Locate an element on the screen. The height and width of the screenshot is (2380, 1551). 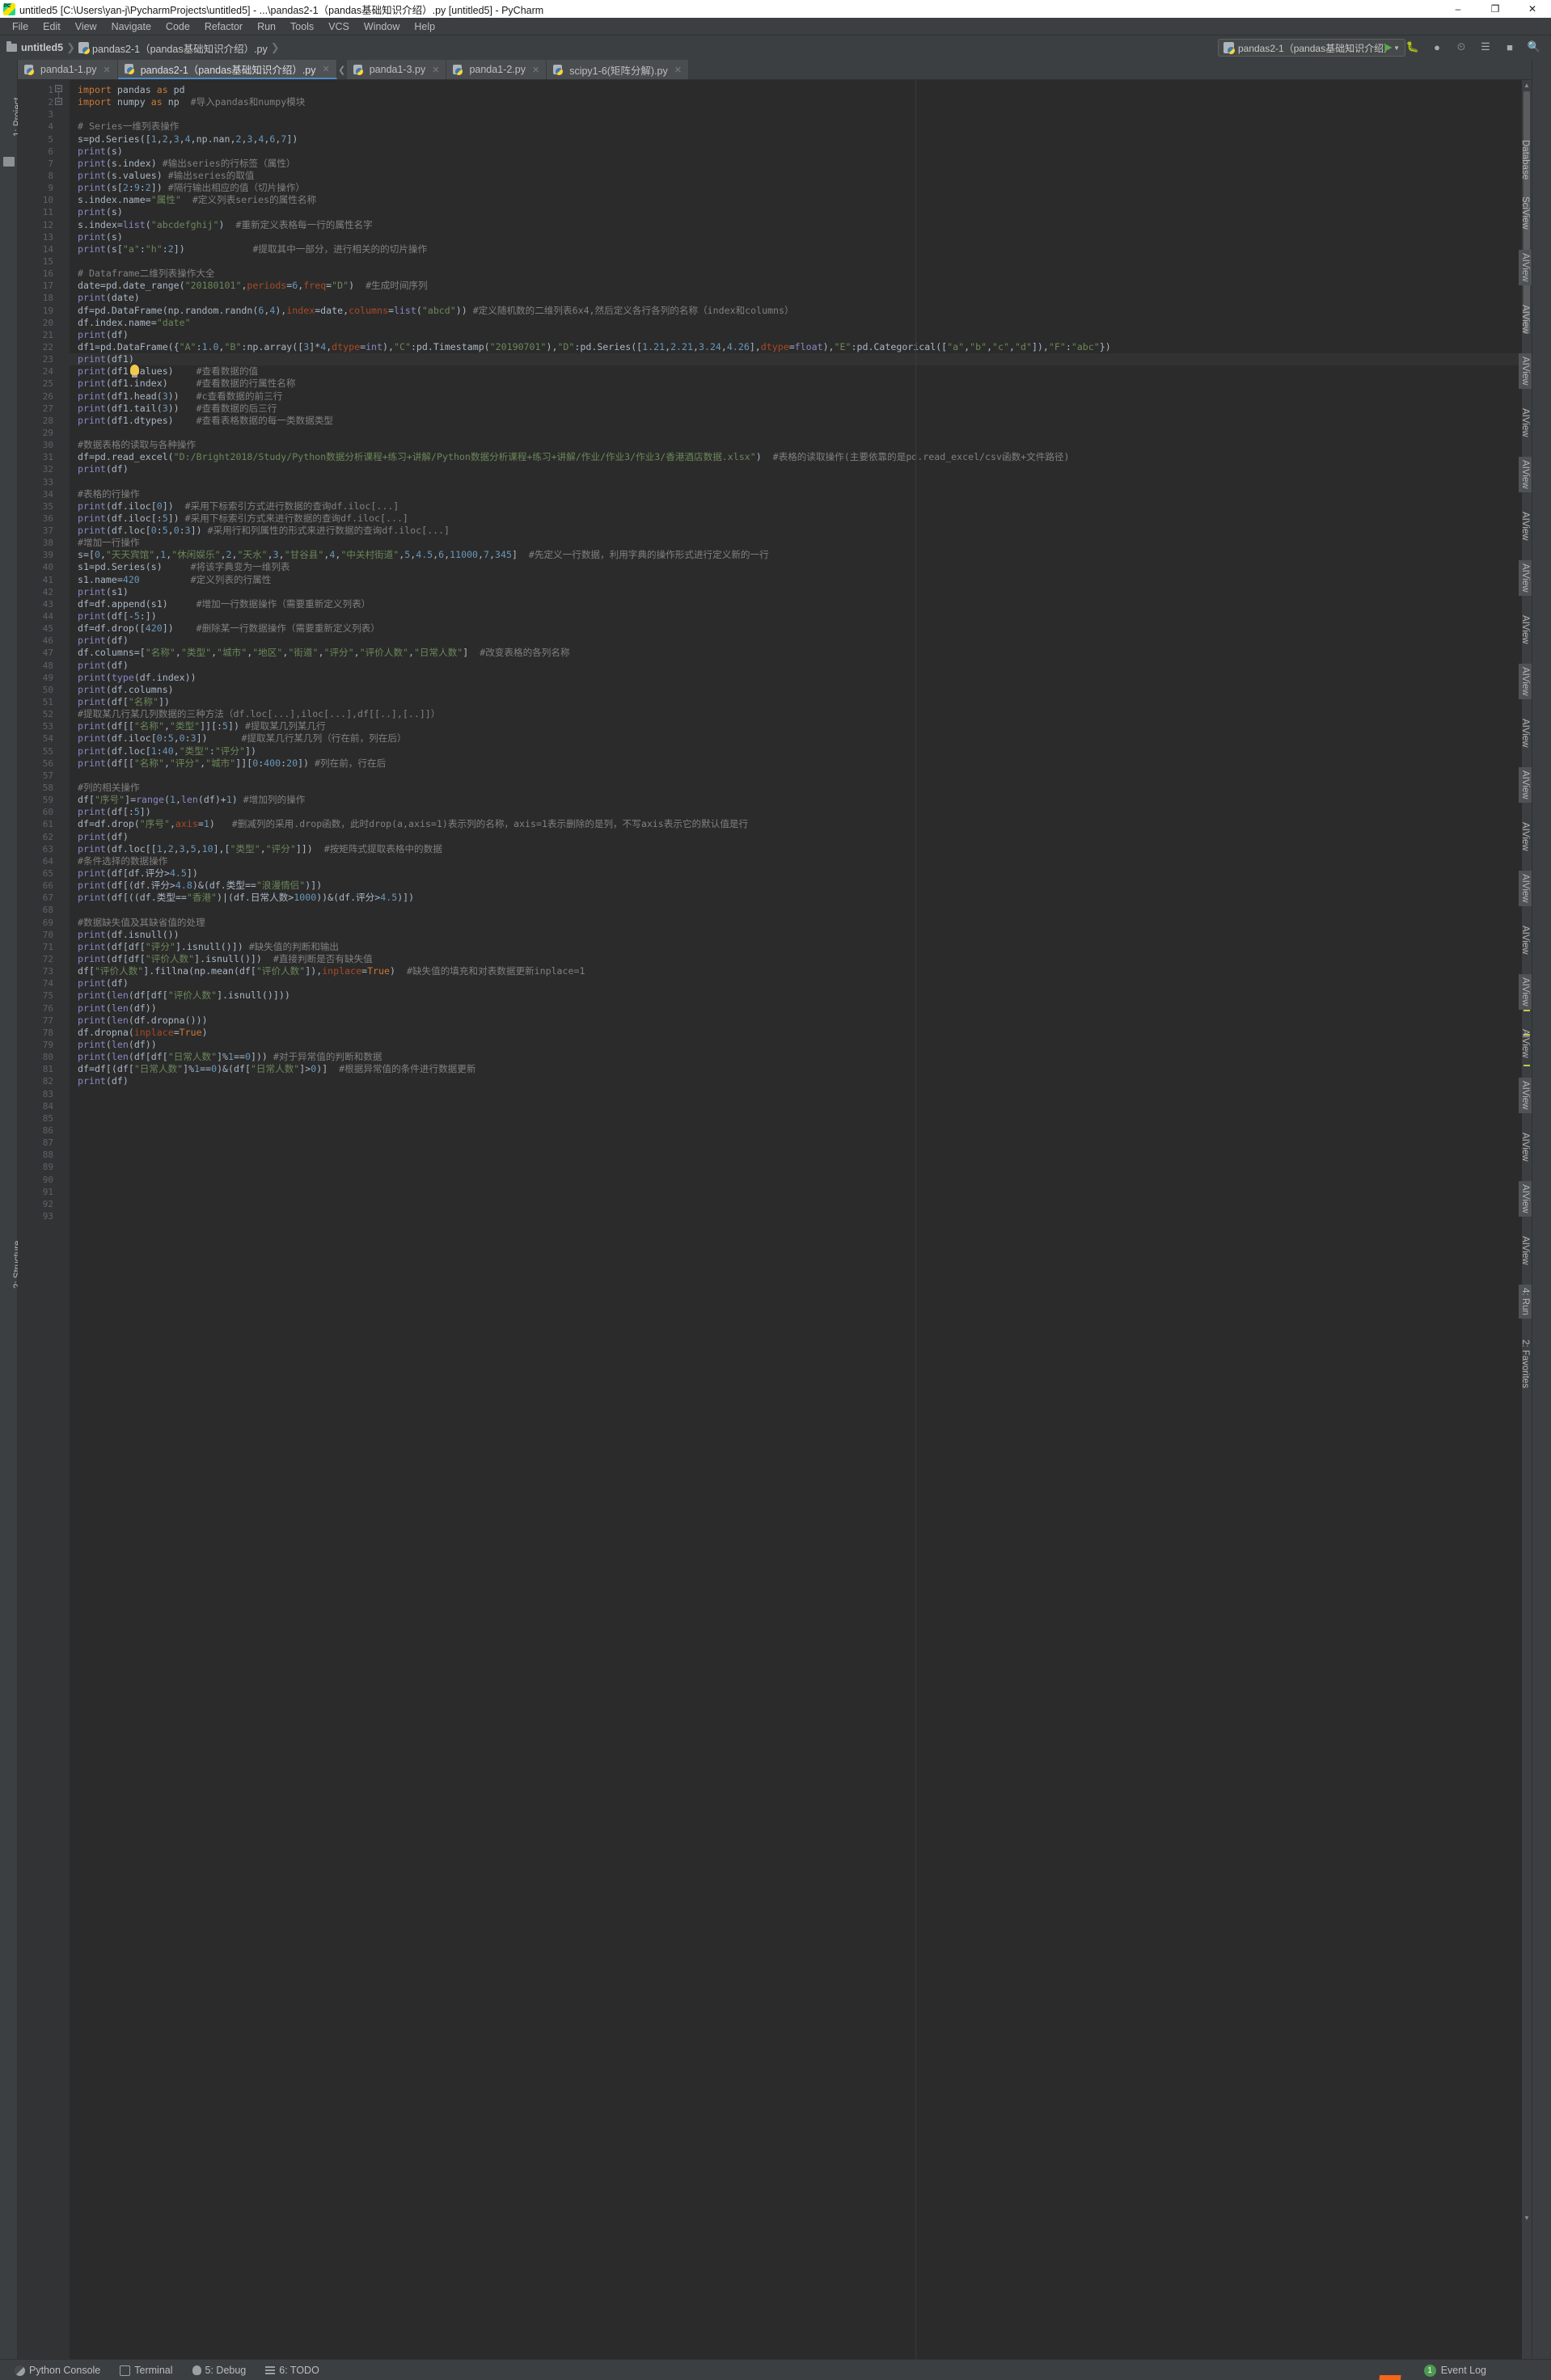
code-line: print(df1) is located at coordinates (796, 359).